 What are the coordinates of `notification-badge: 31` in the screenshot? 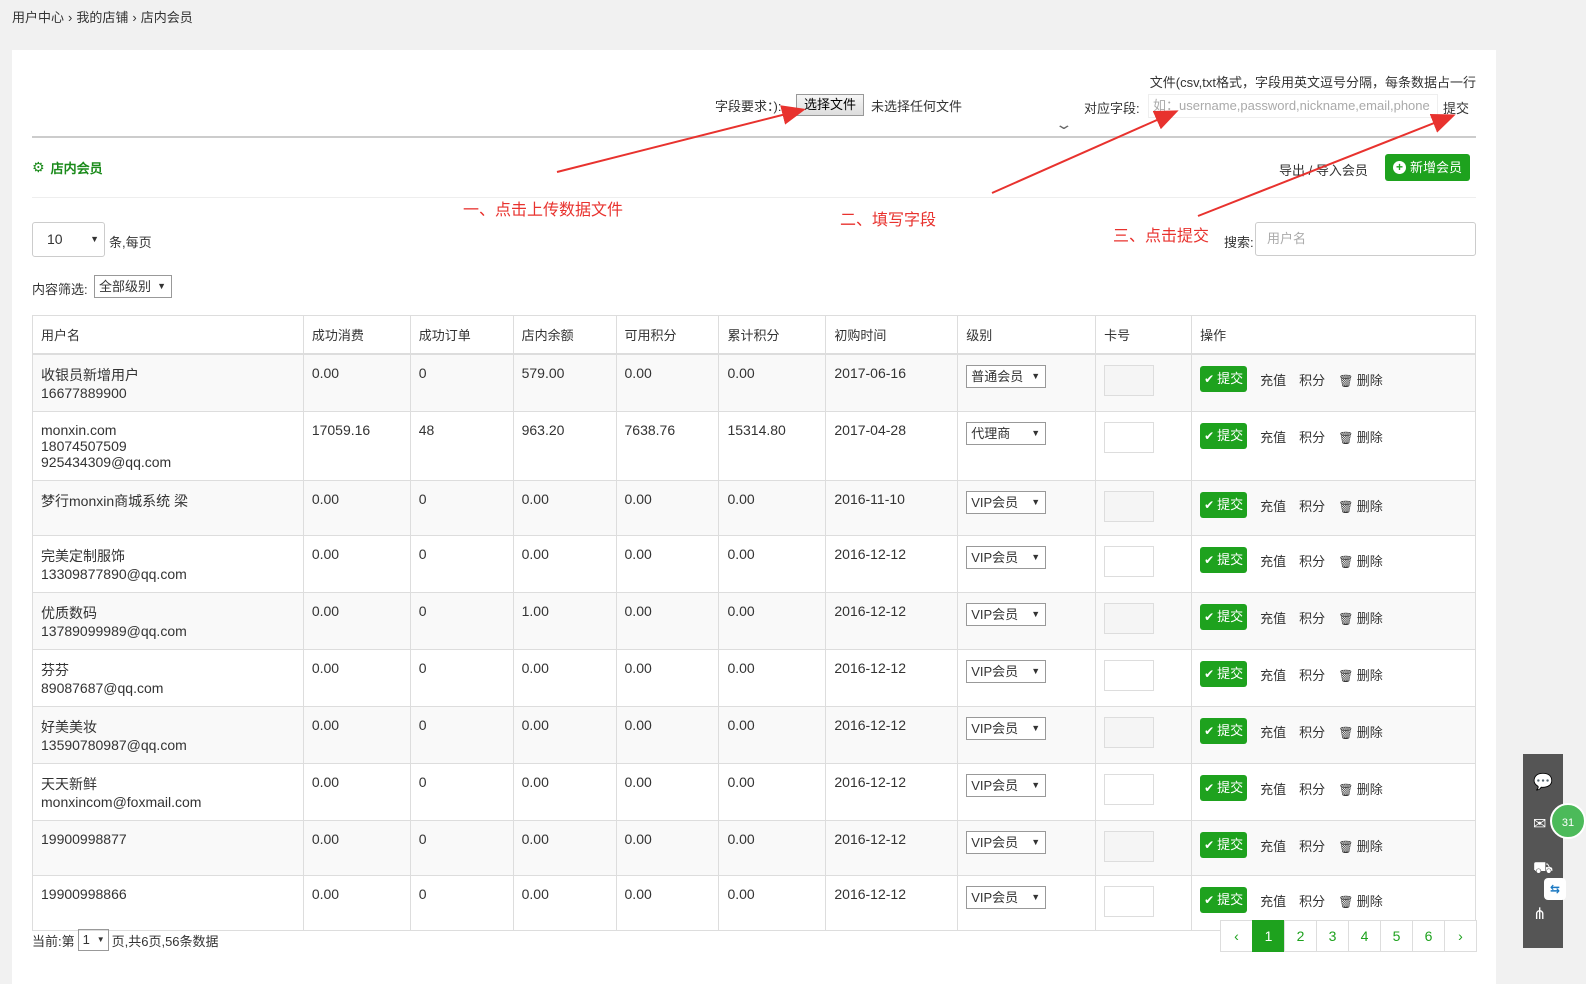 It's located at (1568, 821).